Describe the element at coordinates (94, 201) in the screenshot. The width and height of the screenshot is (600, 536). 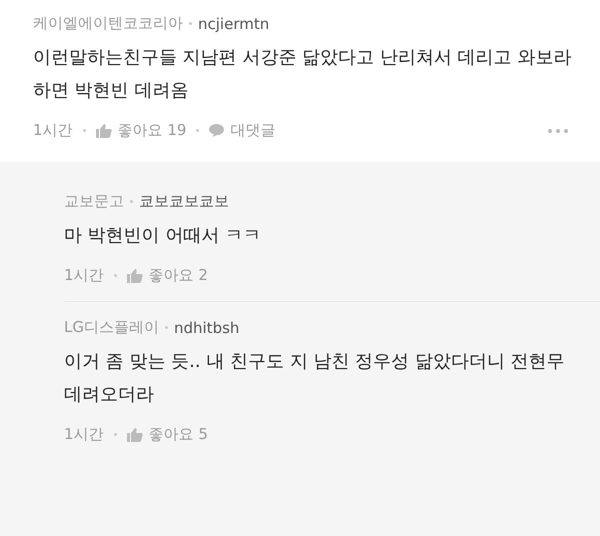
I see `author-affiliation: 교보문고` at that location.